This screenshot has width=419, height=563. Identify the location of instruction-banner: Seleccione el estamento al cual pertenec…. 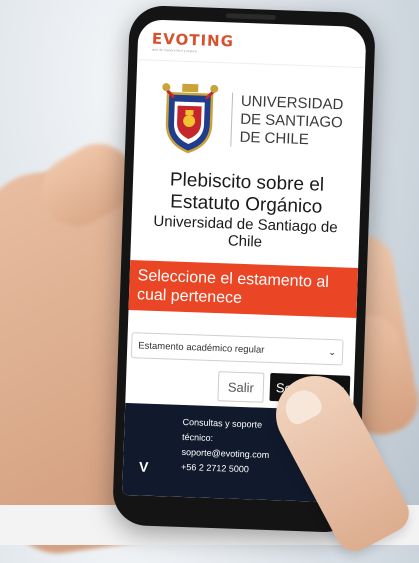
(243, 289).